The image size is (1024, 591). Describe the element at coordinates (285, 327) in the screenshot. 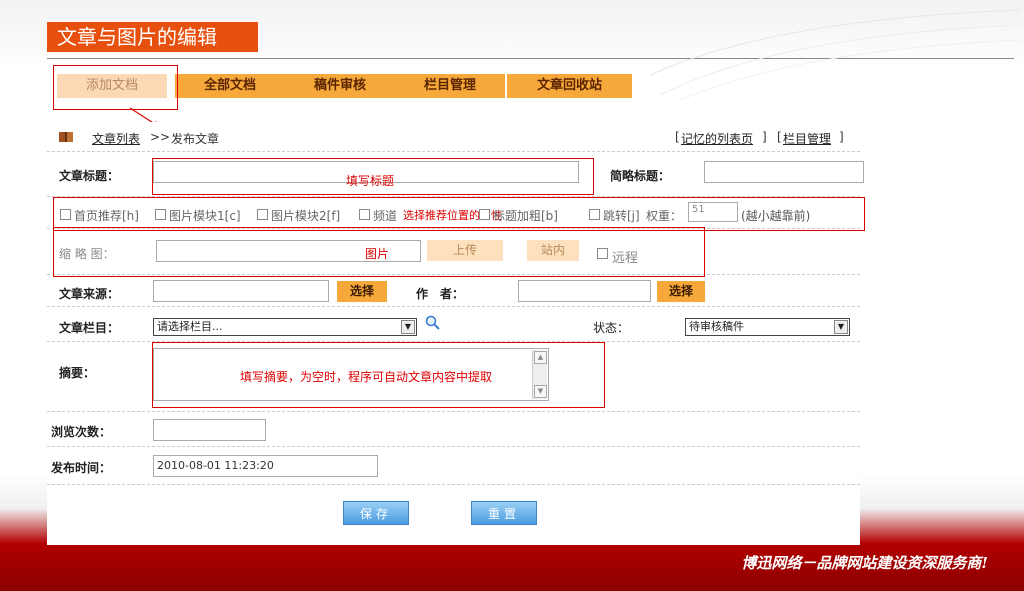

I see `column-select: 请选择栏目... ▼` at that location.